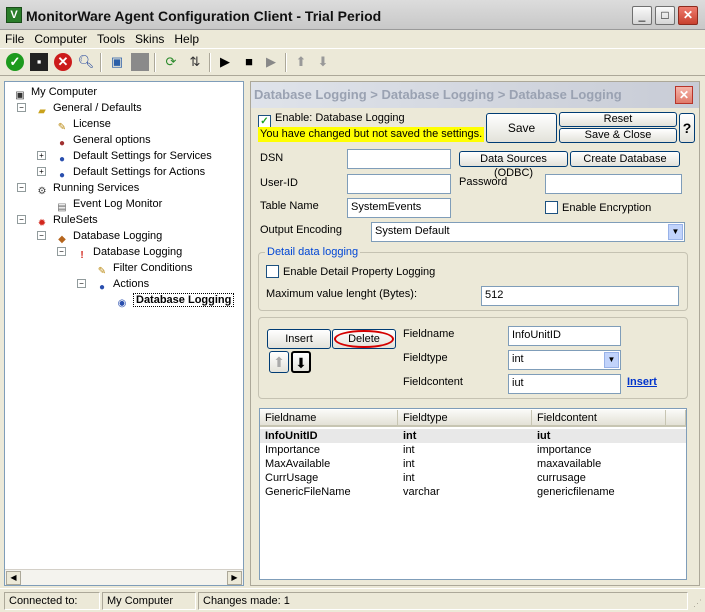 This screenshot has height=612, width=705. I want to click on tree-item-database-logging-rule: ! Database Logging, so click(128, 252).